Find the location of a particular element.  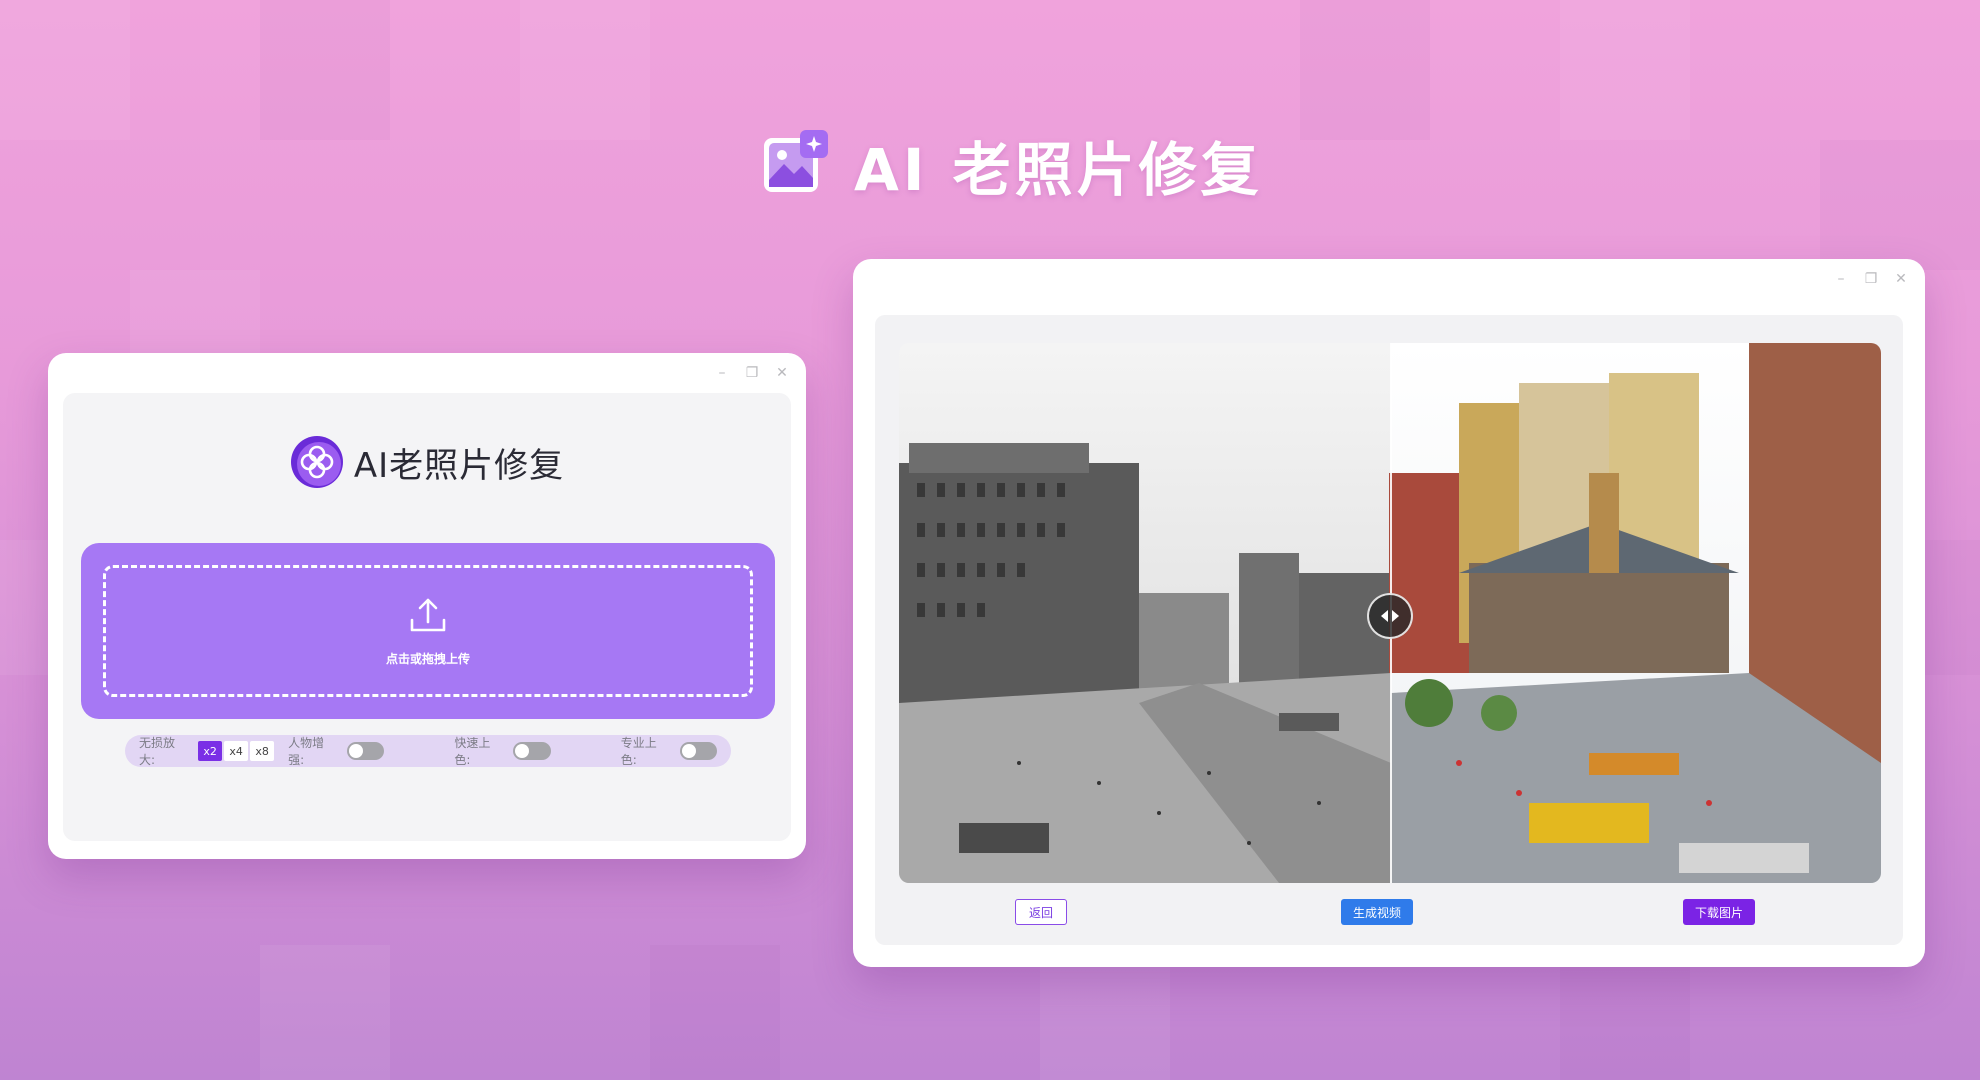

upload-zone: 点击或拖拽上传 is located at coordinates (428, 631).